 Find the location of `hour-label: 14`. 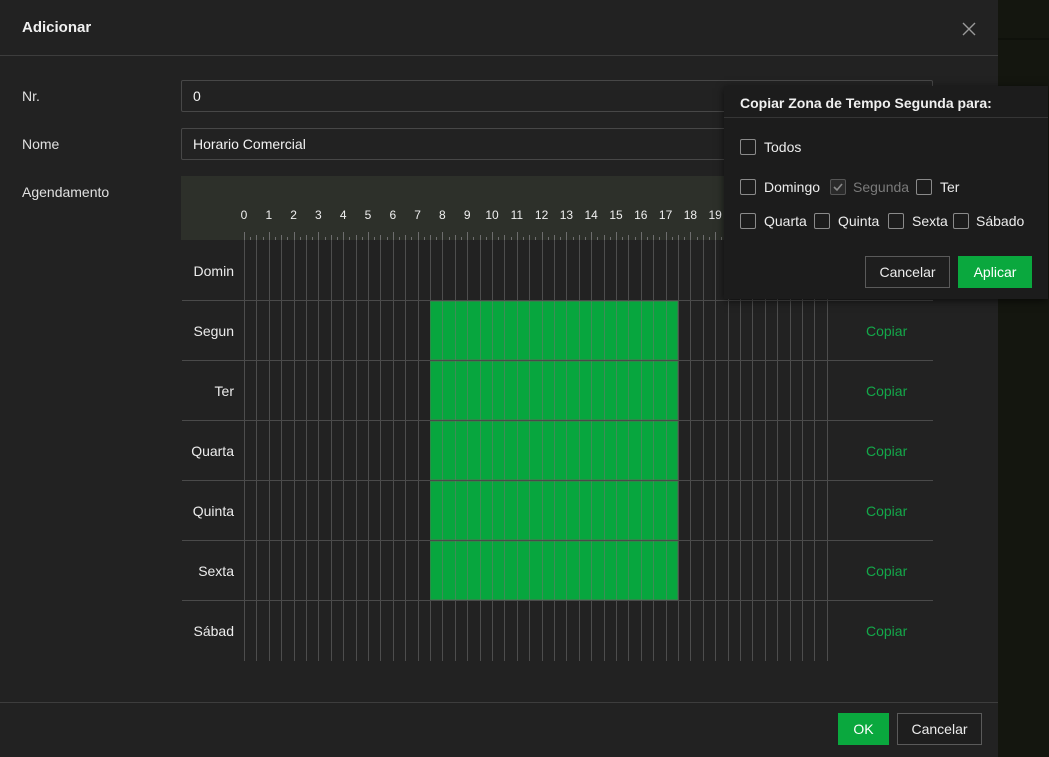

hour-label: 14 is located at coordinates (591, 215).